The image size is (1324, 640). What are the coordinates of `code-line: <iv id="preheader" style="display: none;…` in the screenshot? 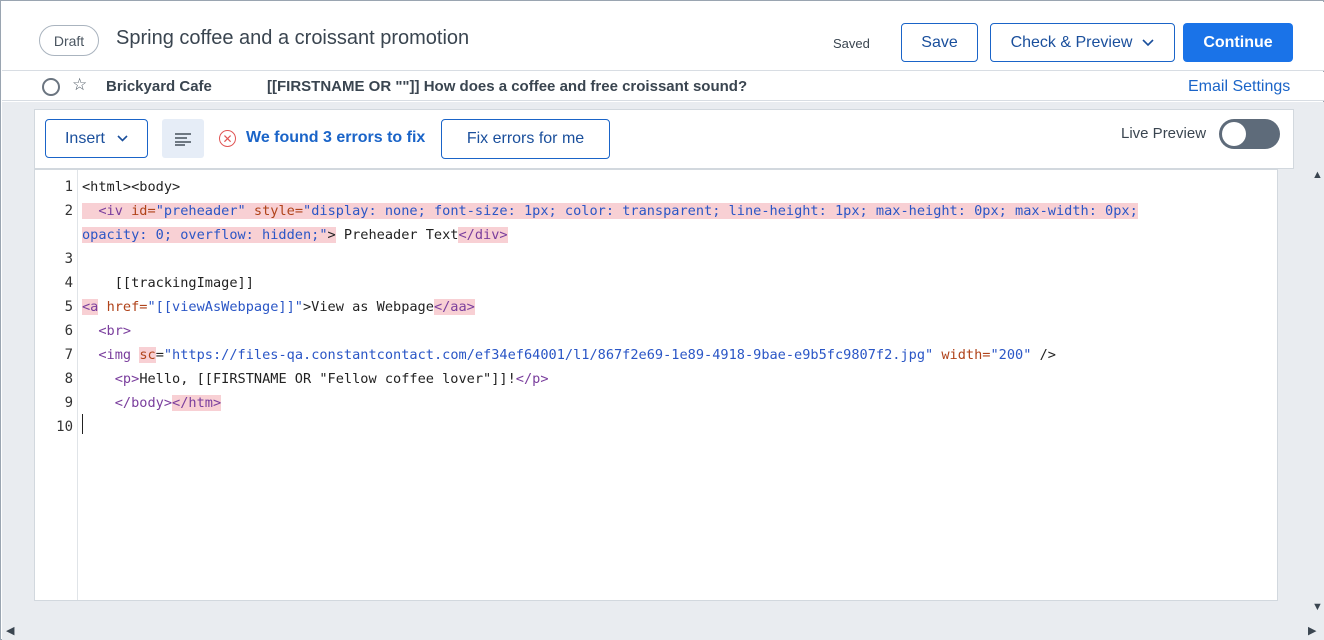 It's located at (610, 211).